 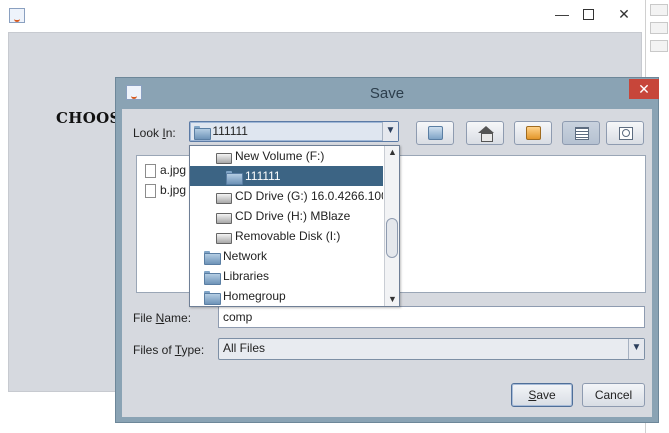 I want to click on look-in-value: 111111, so click(x=221, y=132).